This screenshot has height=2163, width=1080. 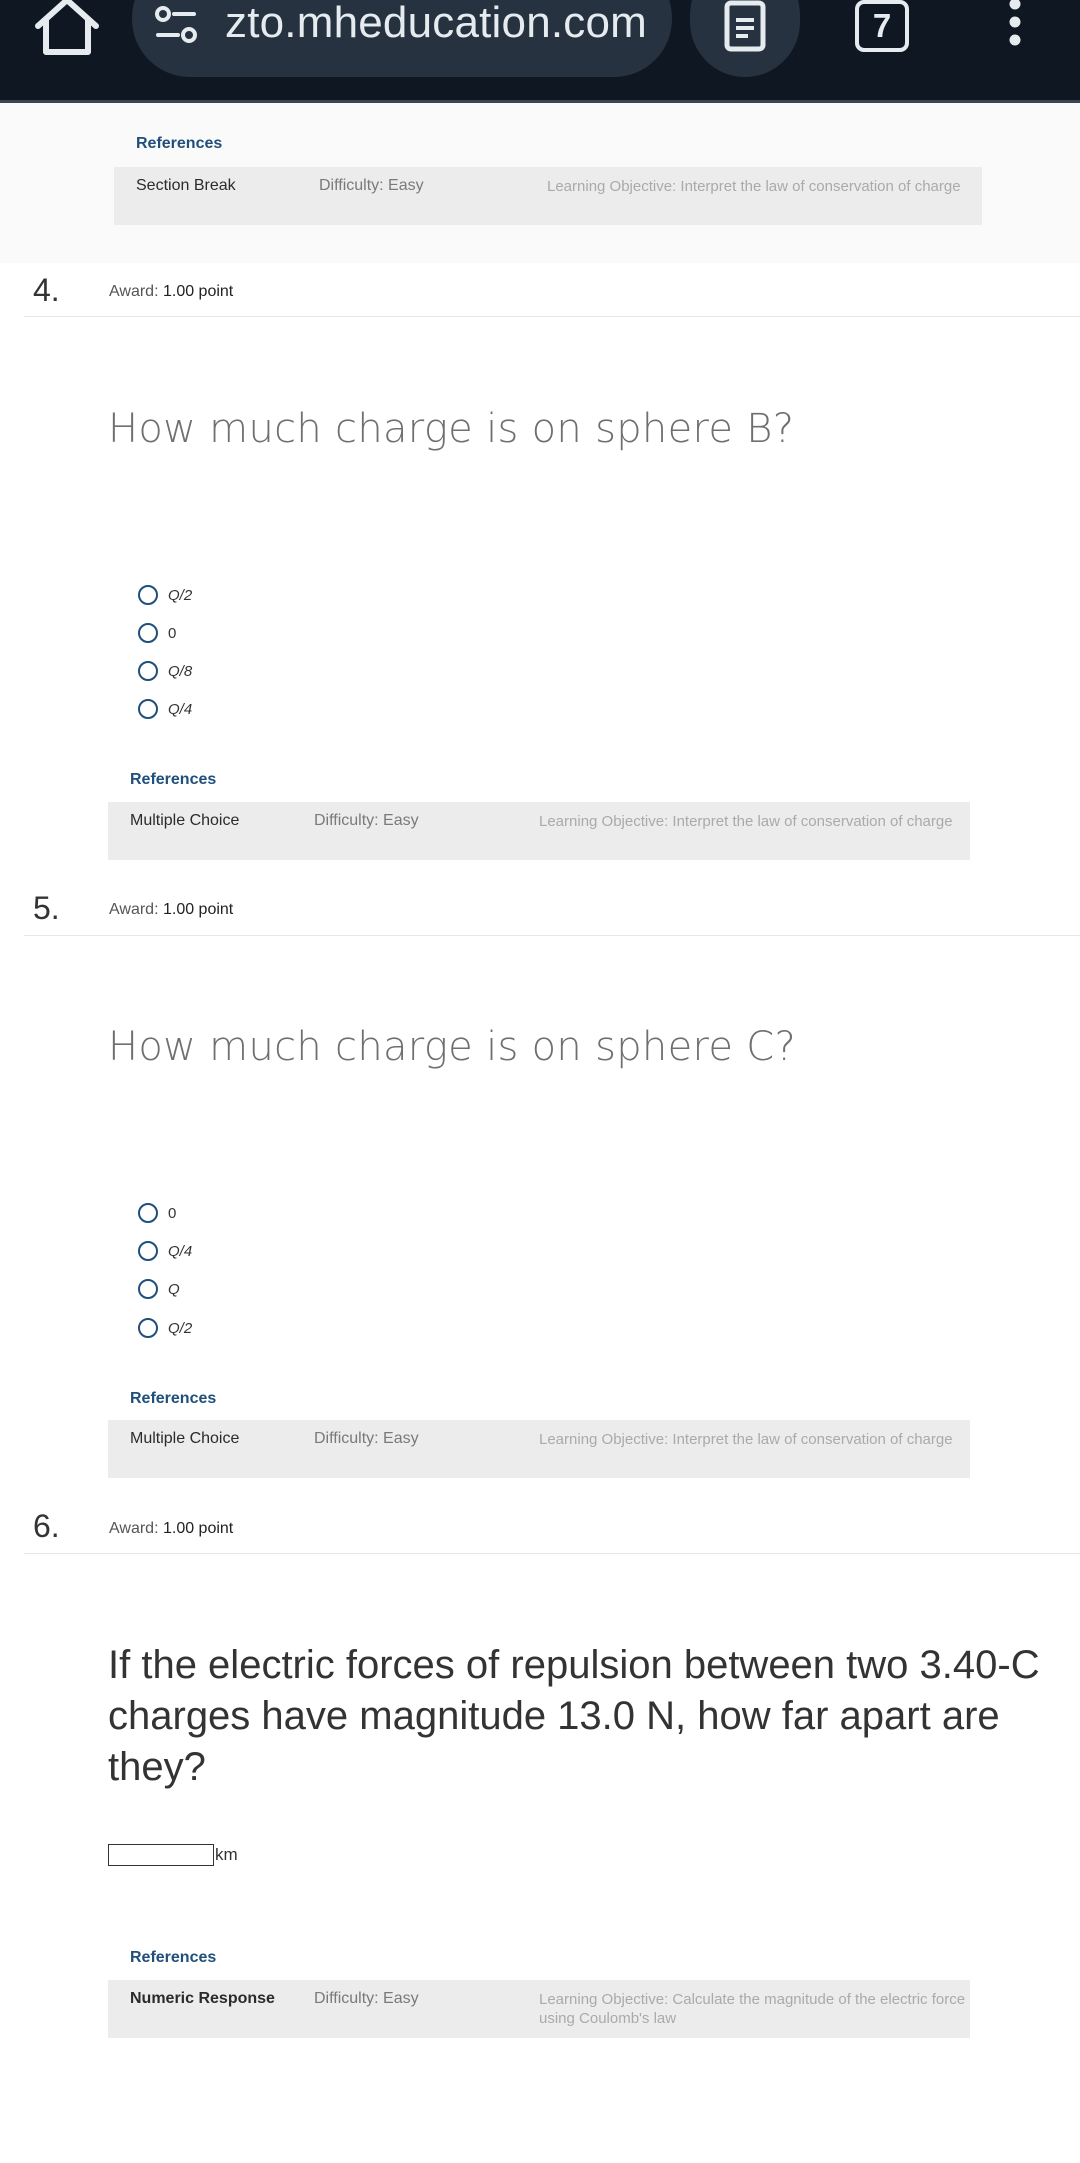 What do you see at coordinates (177, 25) in the screenshot?
I see `site-settings-icon` at bounding box center [177, 25].